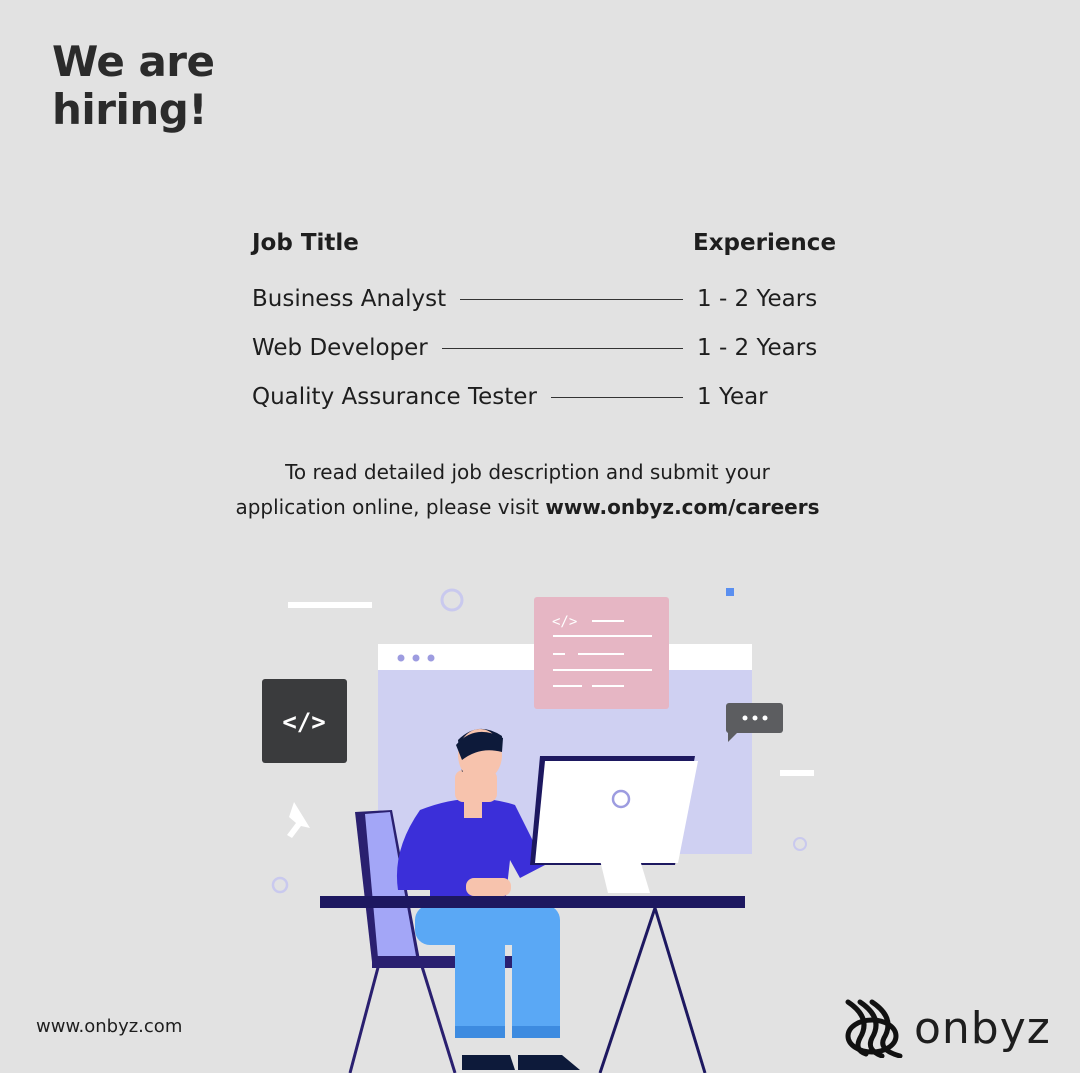 The width and height of the screenshot is (1080, 1073). I want to click on job-title: Web Developer, so click(340, 348).